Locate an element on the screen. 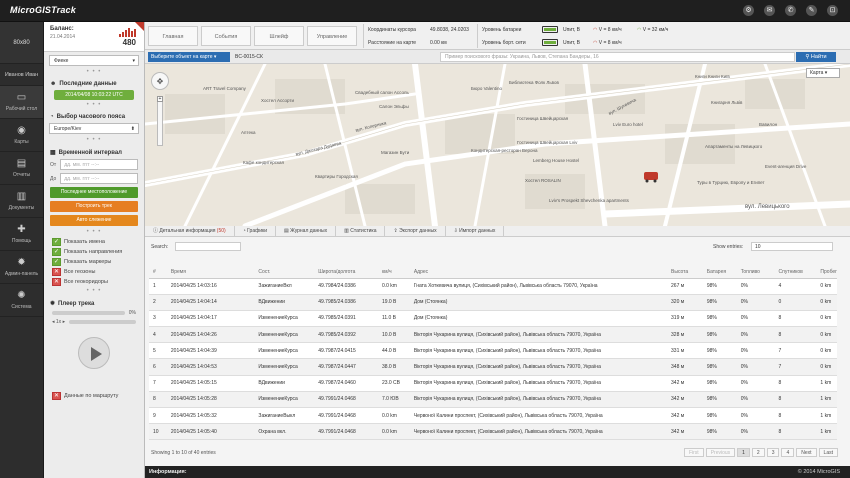  footer-info: Информация: is located at coordinates (168, 472).